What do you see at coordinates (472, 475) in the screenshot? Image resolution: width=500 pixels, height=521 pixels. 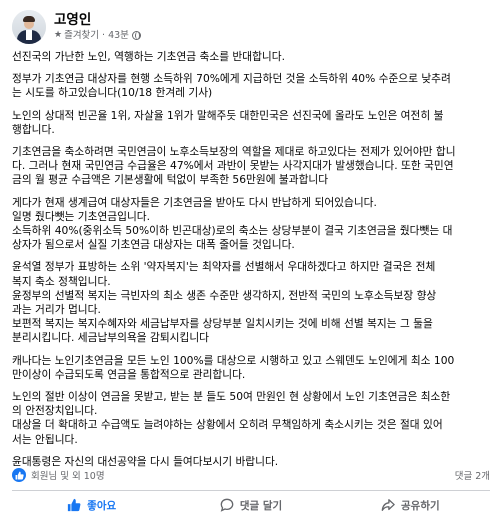 I see `comments-count: 댓글 2개` at bounding box center [472, 475].